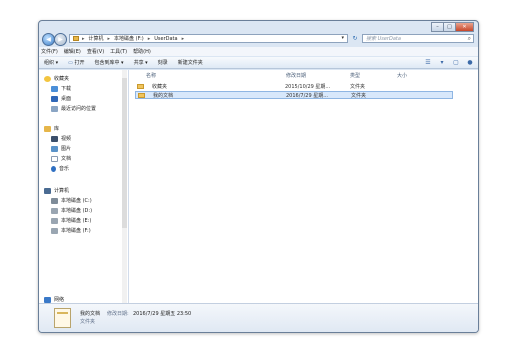 The width and height of the screenshot is (515, 352). What do you see at coordinates (129, 38) in the screenshot?
I see `crumb-drive-f: 本地磁盘 (F:)` at bounding box center [129, 38].